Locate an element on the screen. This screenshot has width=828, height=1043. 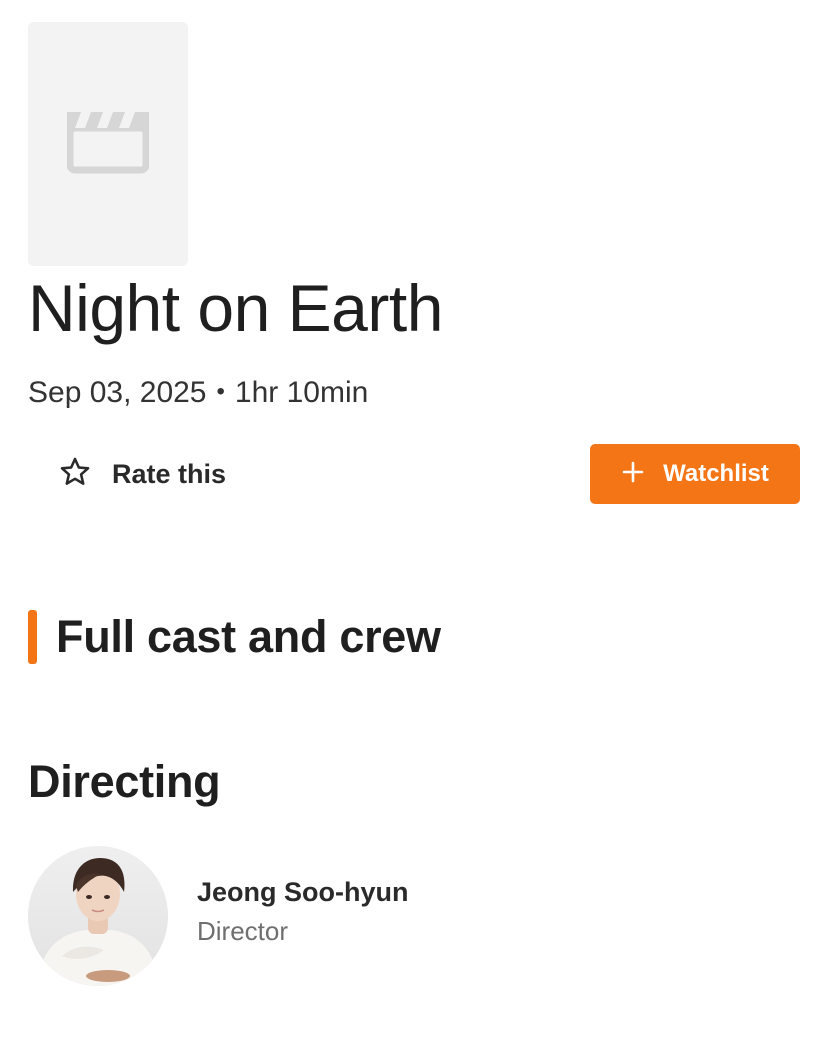
crew-member-role: Director is located at coordinates (243, 931).